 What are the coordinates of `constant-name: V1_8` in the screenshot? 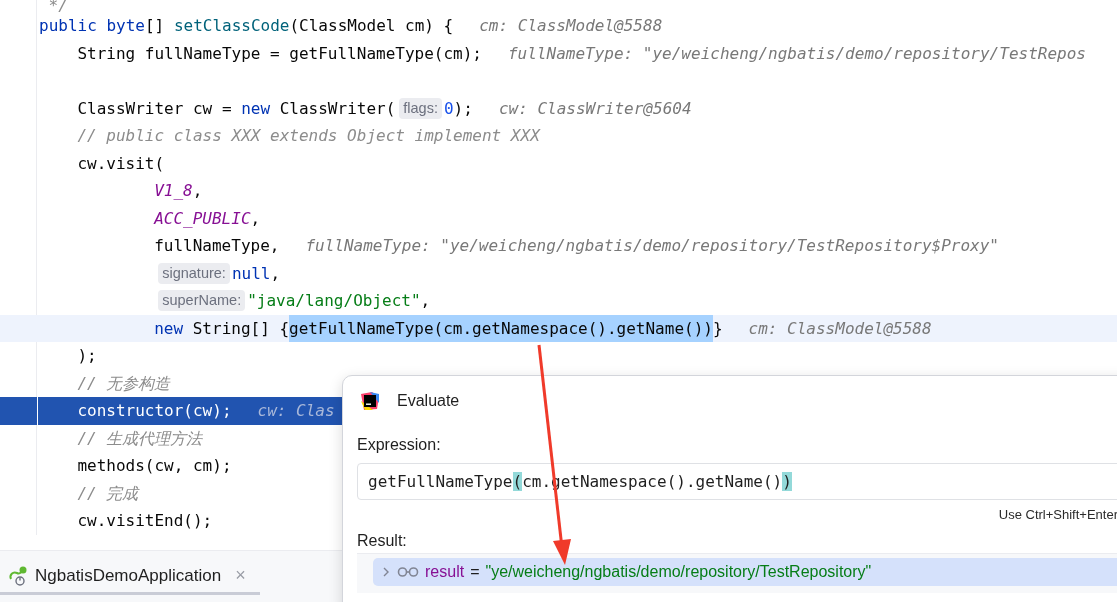 It's located at (173, 191).